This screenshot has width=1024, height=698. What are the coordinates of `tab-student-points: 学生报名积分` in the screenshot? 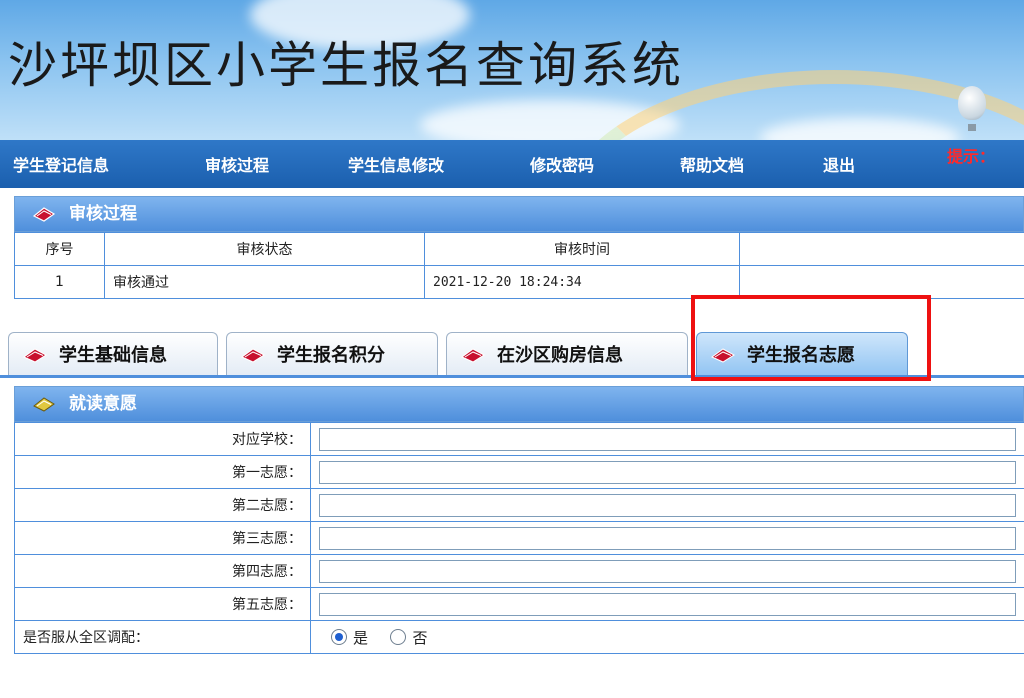 It's located at (332, 354).